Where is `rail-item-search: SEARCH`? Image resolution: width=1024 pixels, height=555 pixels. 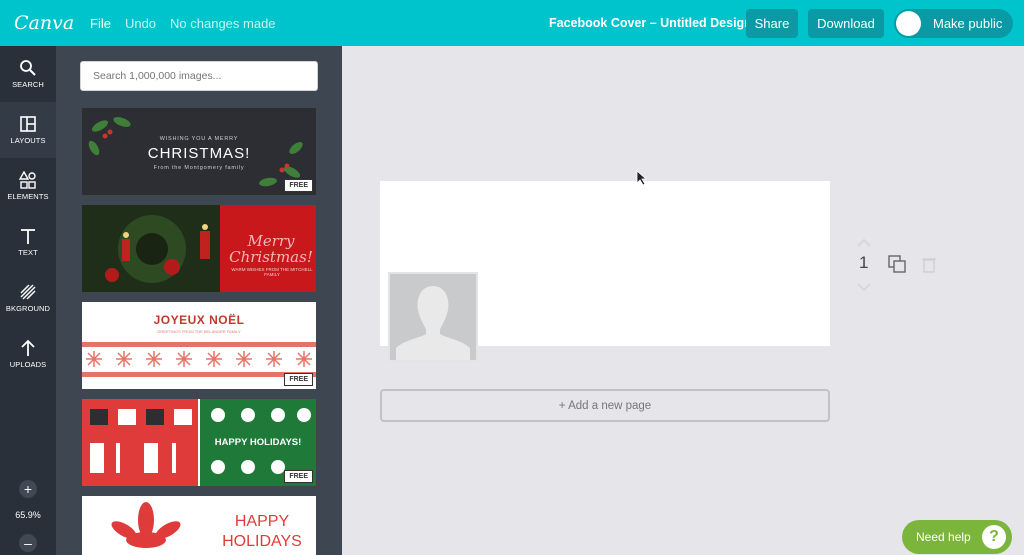 rail-item-search: SEARCH is located at coordinates (28, 74).